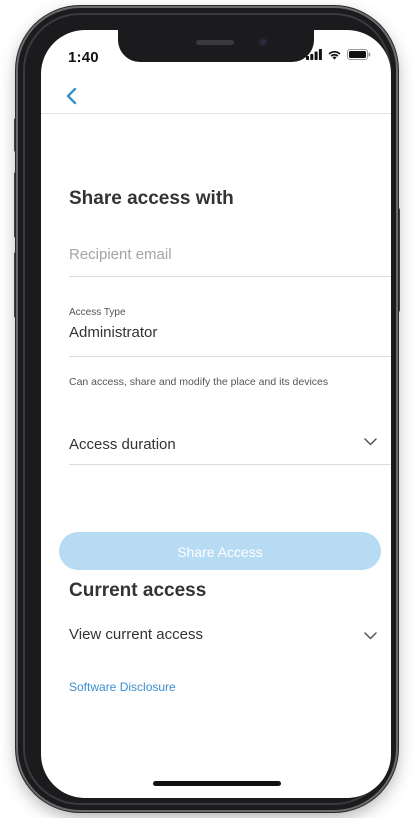  I want to click on status-icons, so click(338, 54).